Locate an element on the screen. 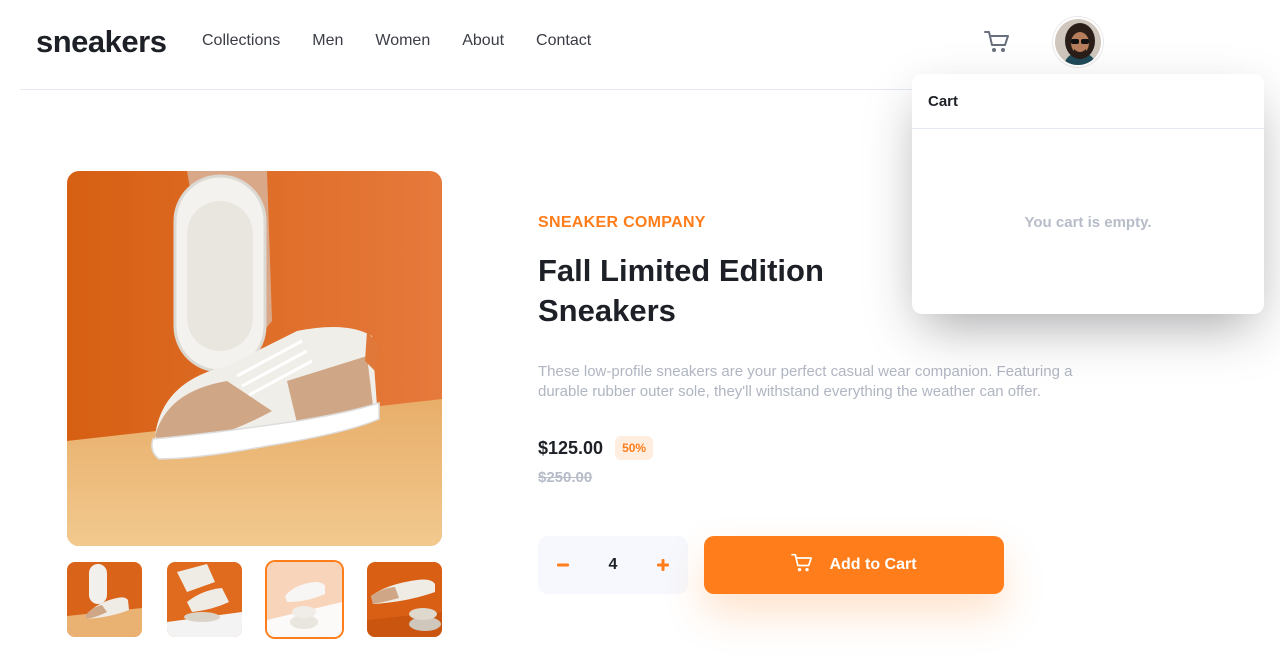 The image size is (1280, 672). price-row: $125.00 50% is located at coordinates (596, 448).